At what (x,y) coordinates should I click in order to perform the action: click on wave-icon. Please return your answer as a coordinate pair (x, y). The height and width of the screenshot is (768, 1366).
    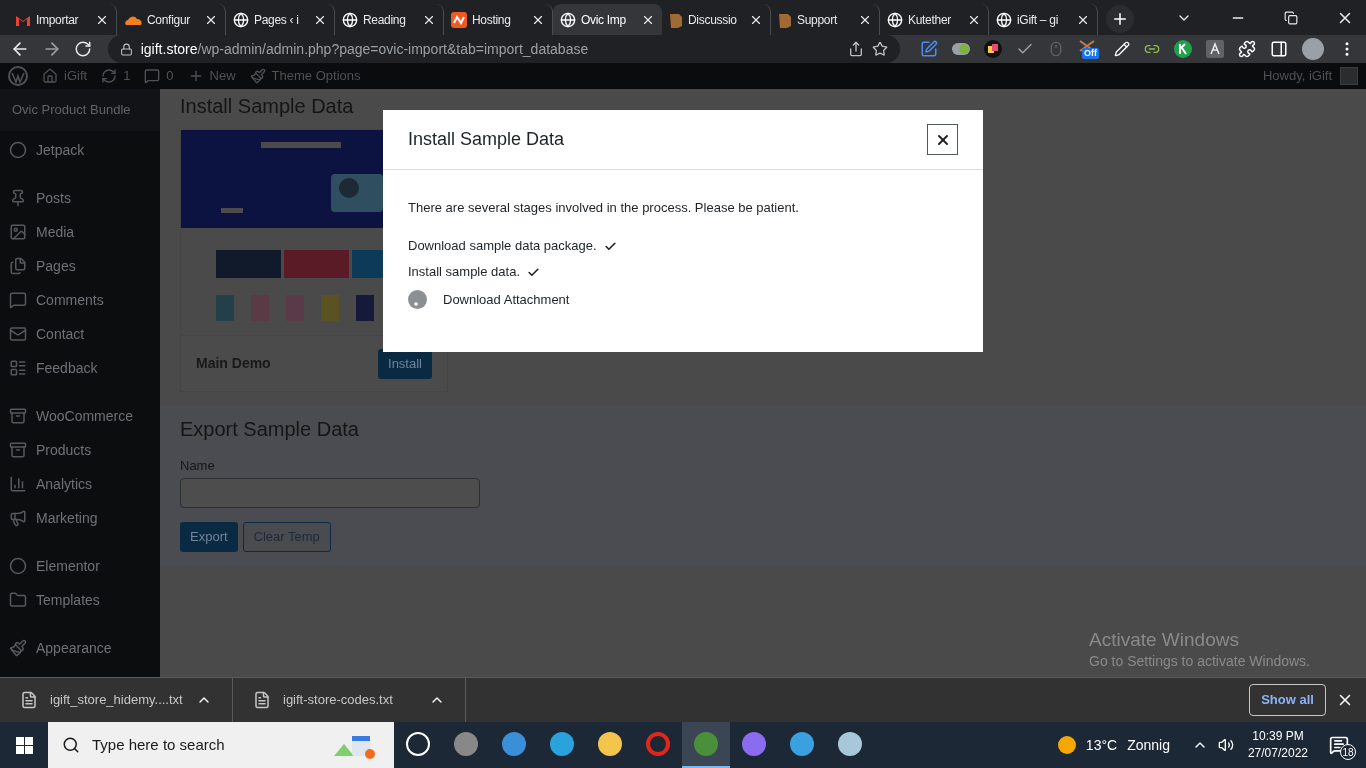
    Looking at the image, I should click on (459, 19).